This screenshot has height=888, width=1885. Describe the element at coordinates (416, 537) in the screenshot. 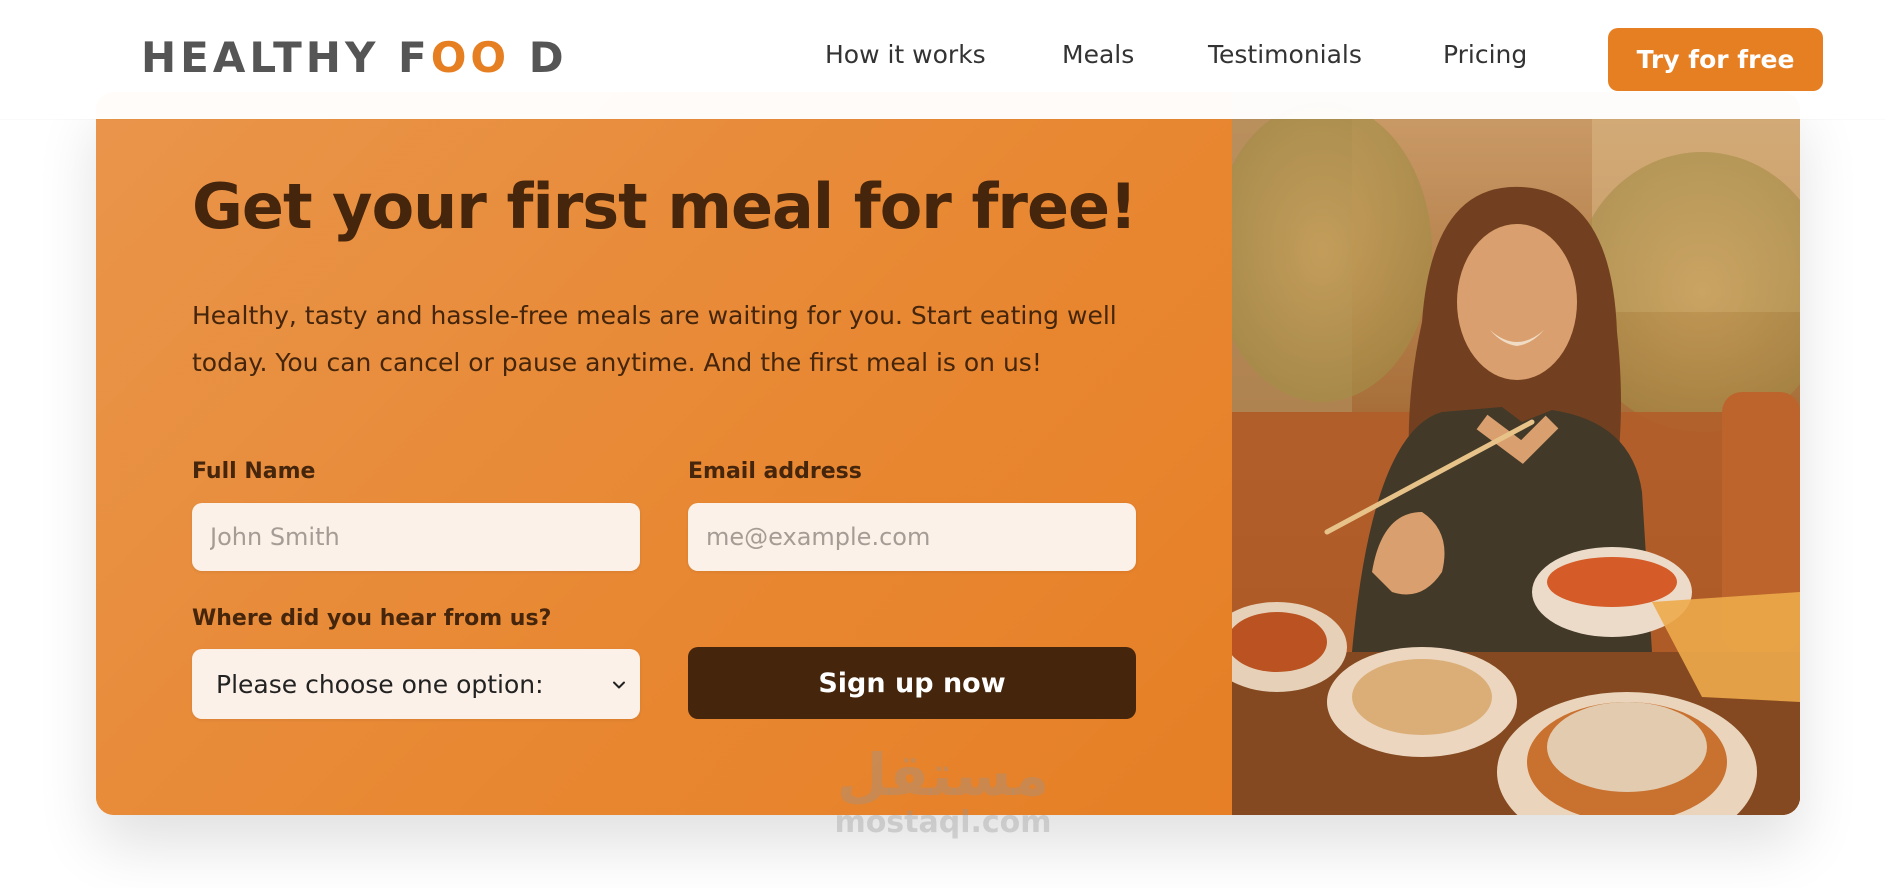

I see `full-name-input` at that location.